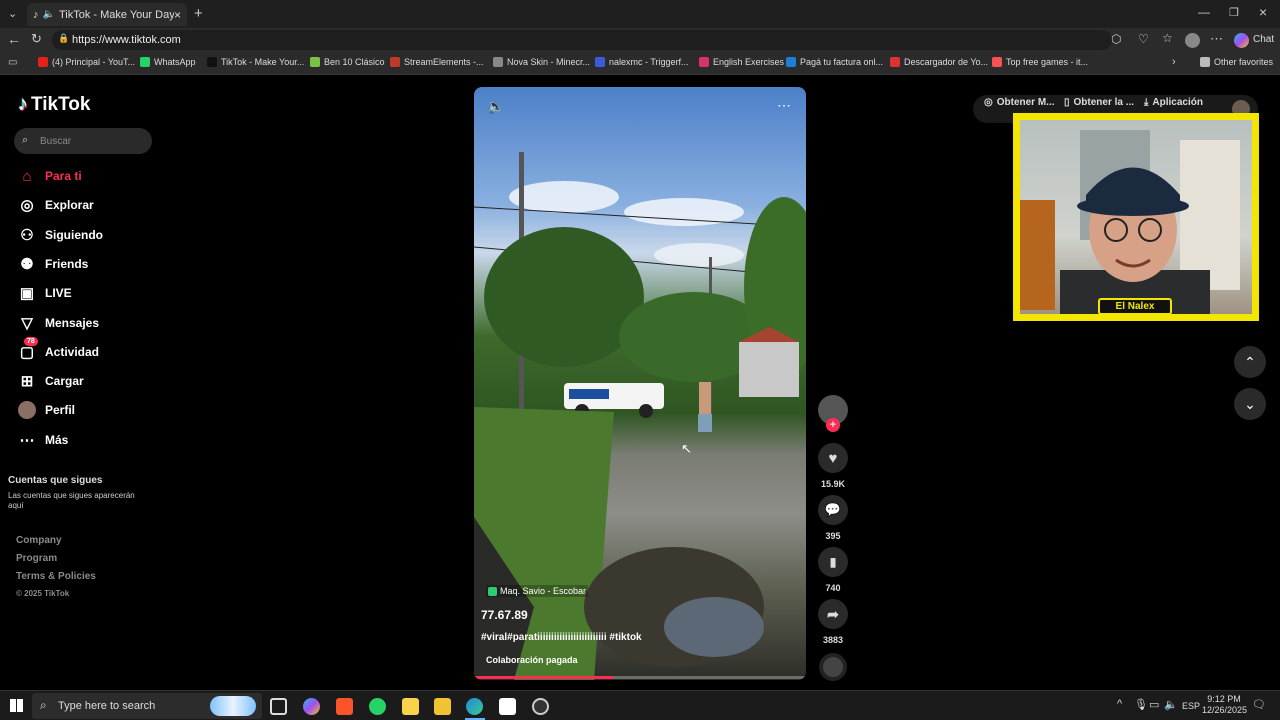 Image resolution: width=1280 pixels, height=720 pixels. Describe the element at coordinates (640, 677) in the screenshot. I see `progress-track` at that location.